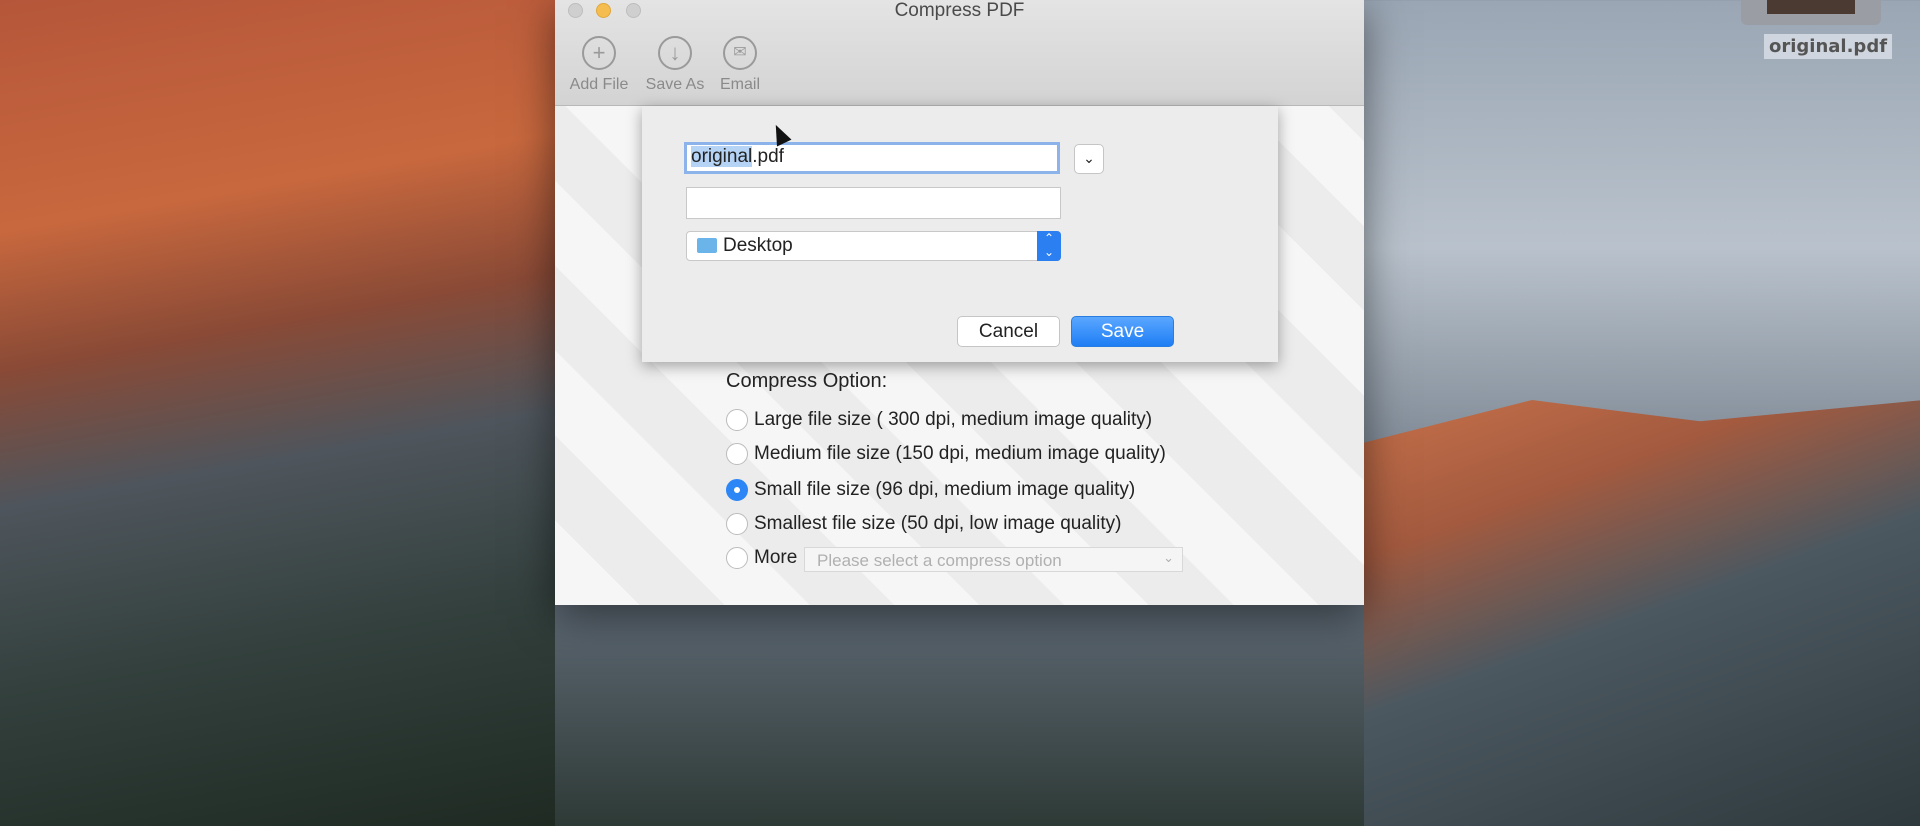 The width and height of the screenshot is (1920, 826). I want to click on option-label: More, so click(776, 557).